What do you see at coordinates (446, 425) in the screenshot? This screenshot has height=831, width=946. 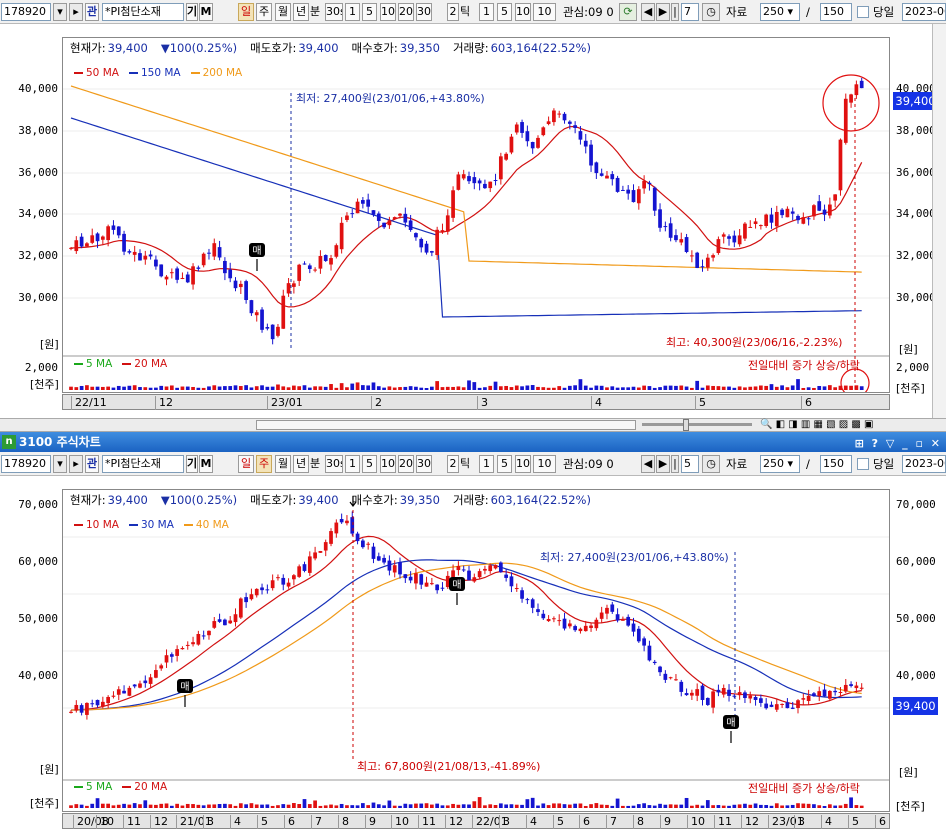 I see `scroll-thumb` at bounding box center [446, 425].